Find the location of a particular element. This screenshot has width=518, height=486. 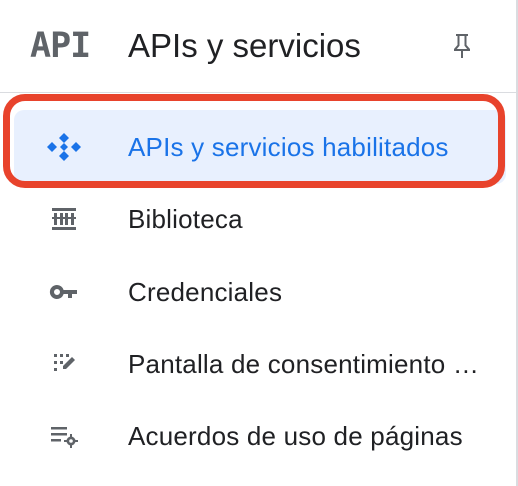

sidebar-item-label: Biblioteca is located at coordinates (185, 219).